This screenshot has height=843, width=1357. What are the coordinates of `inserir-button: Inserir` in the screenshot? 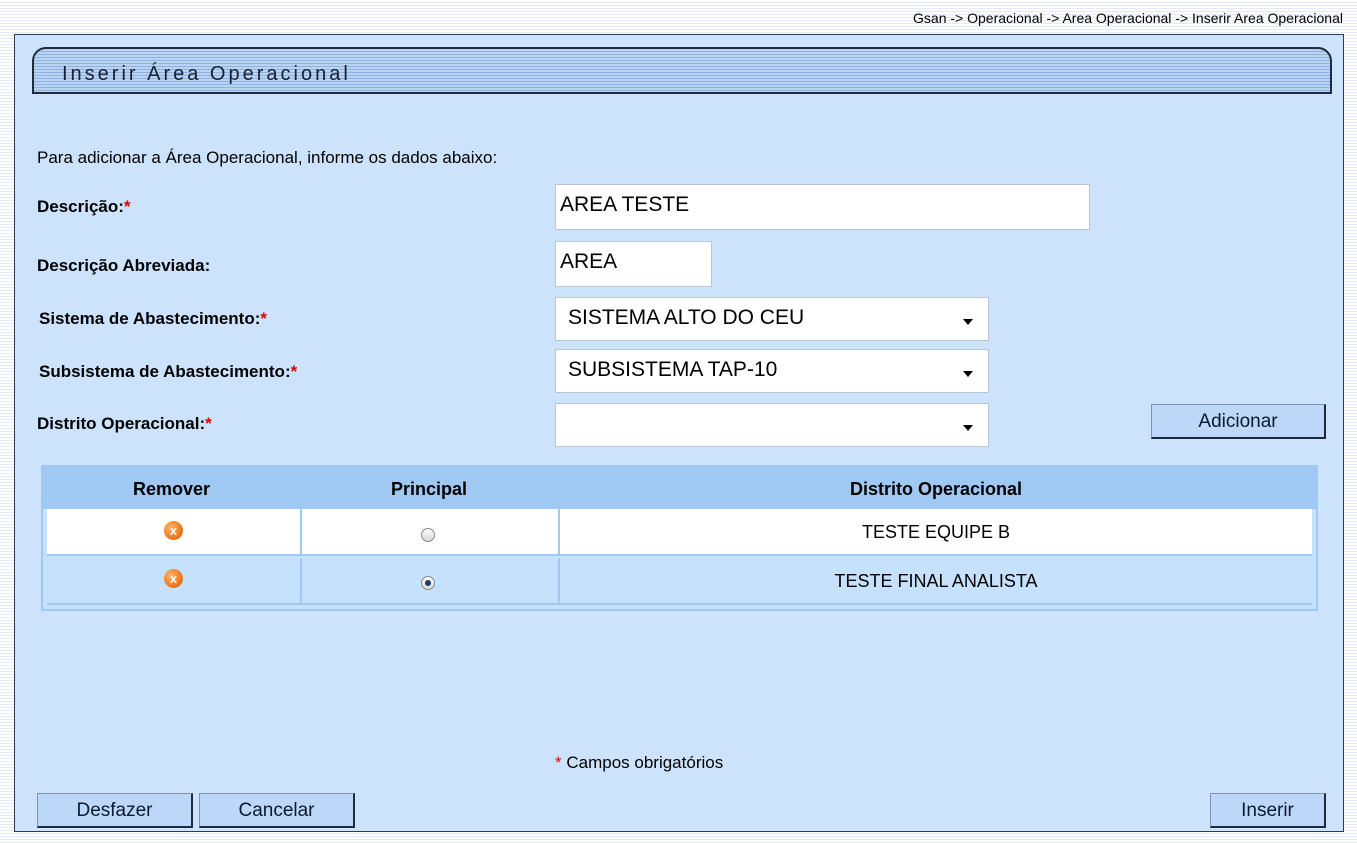 It's located at (1268, 810).